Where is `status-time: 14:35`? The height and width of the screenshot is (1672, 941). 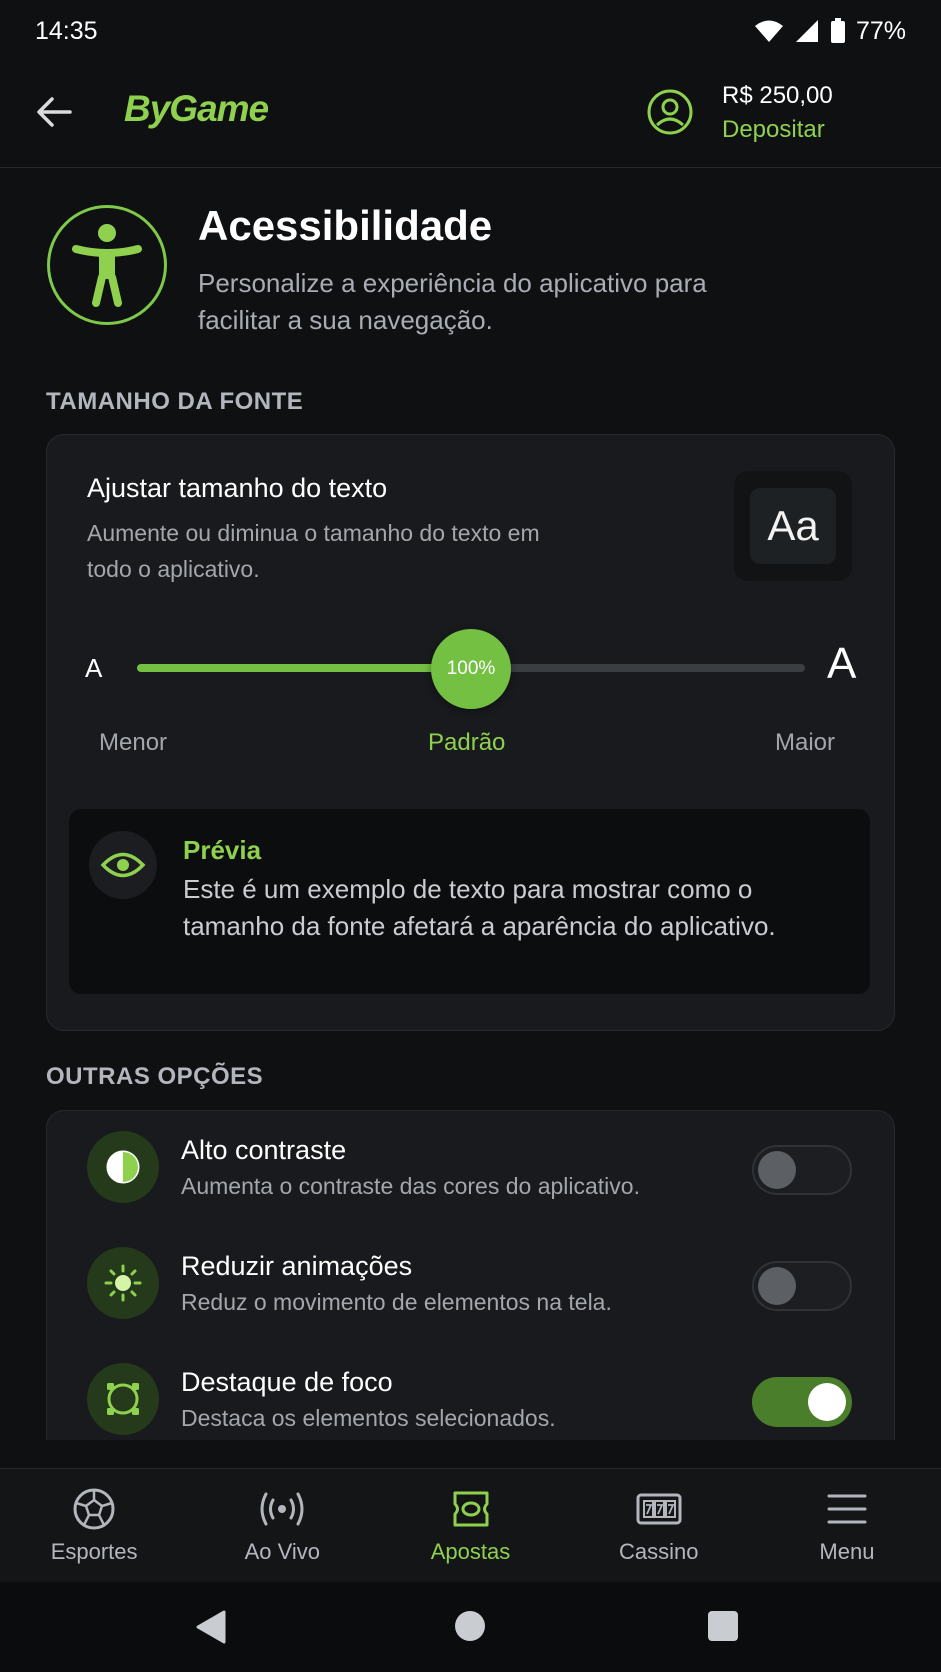 status-time: 14:35 is located at coordinates (66, 30).